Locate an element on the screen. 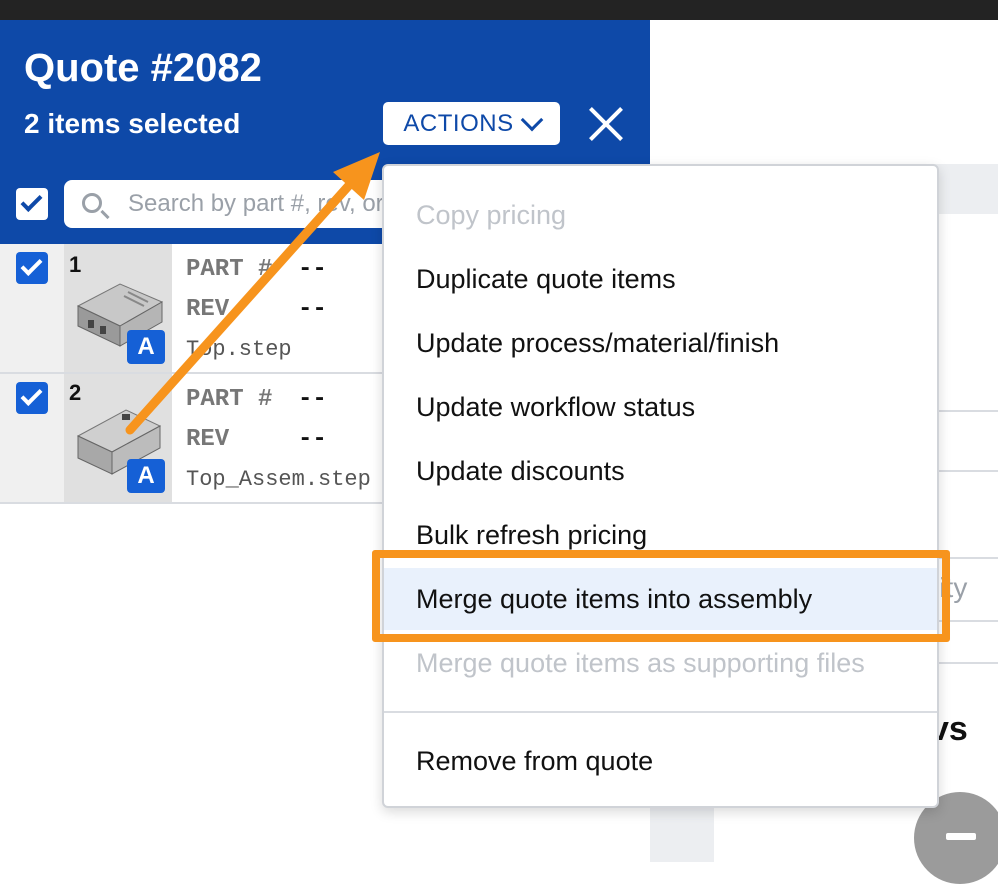 Image resolution: width=998 pixels, height=884 pixels. quote-header: Quote #2082 2 items selected ACTIONS is located at coordinates (325, 92).